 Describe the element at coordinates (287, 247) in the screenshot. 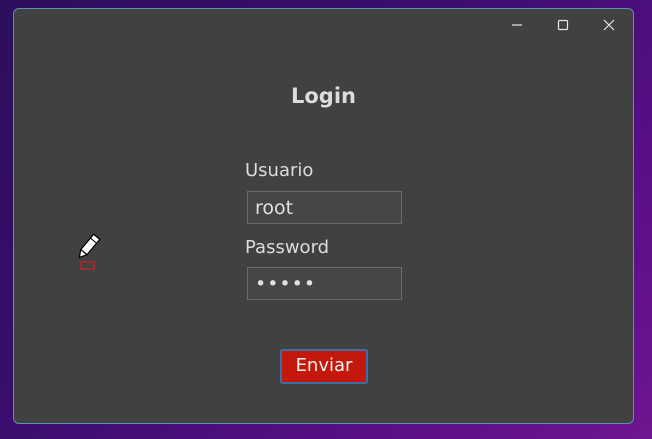

I see `password-label: Password` at that location.